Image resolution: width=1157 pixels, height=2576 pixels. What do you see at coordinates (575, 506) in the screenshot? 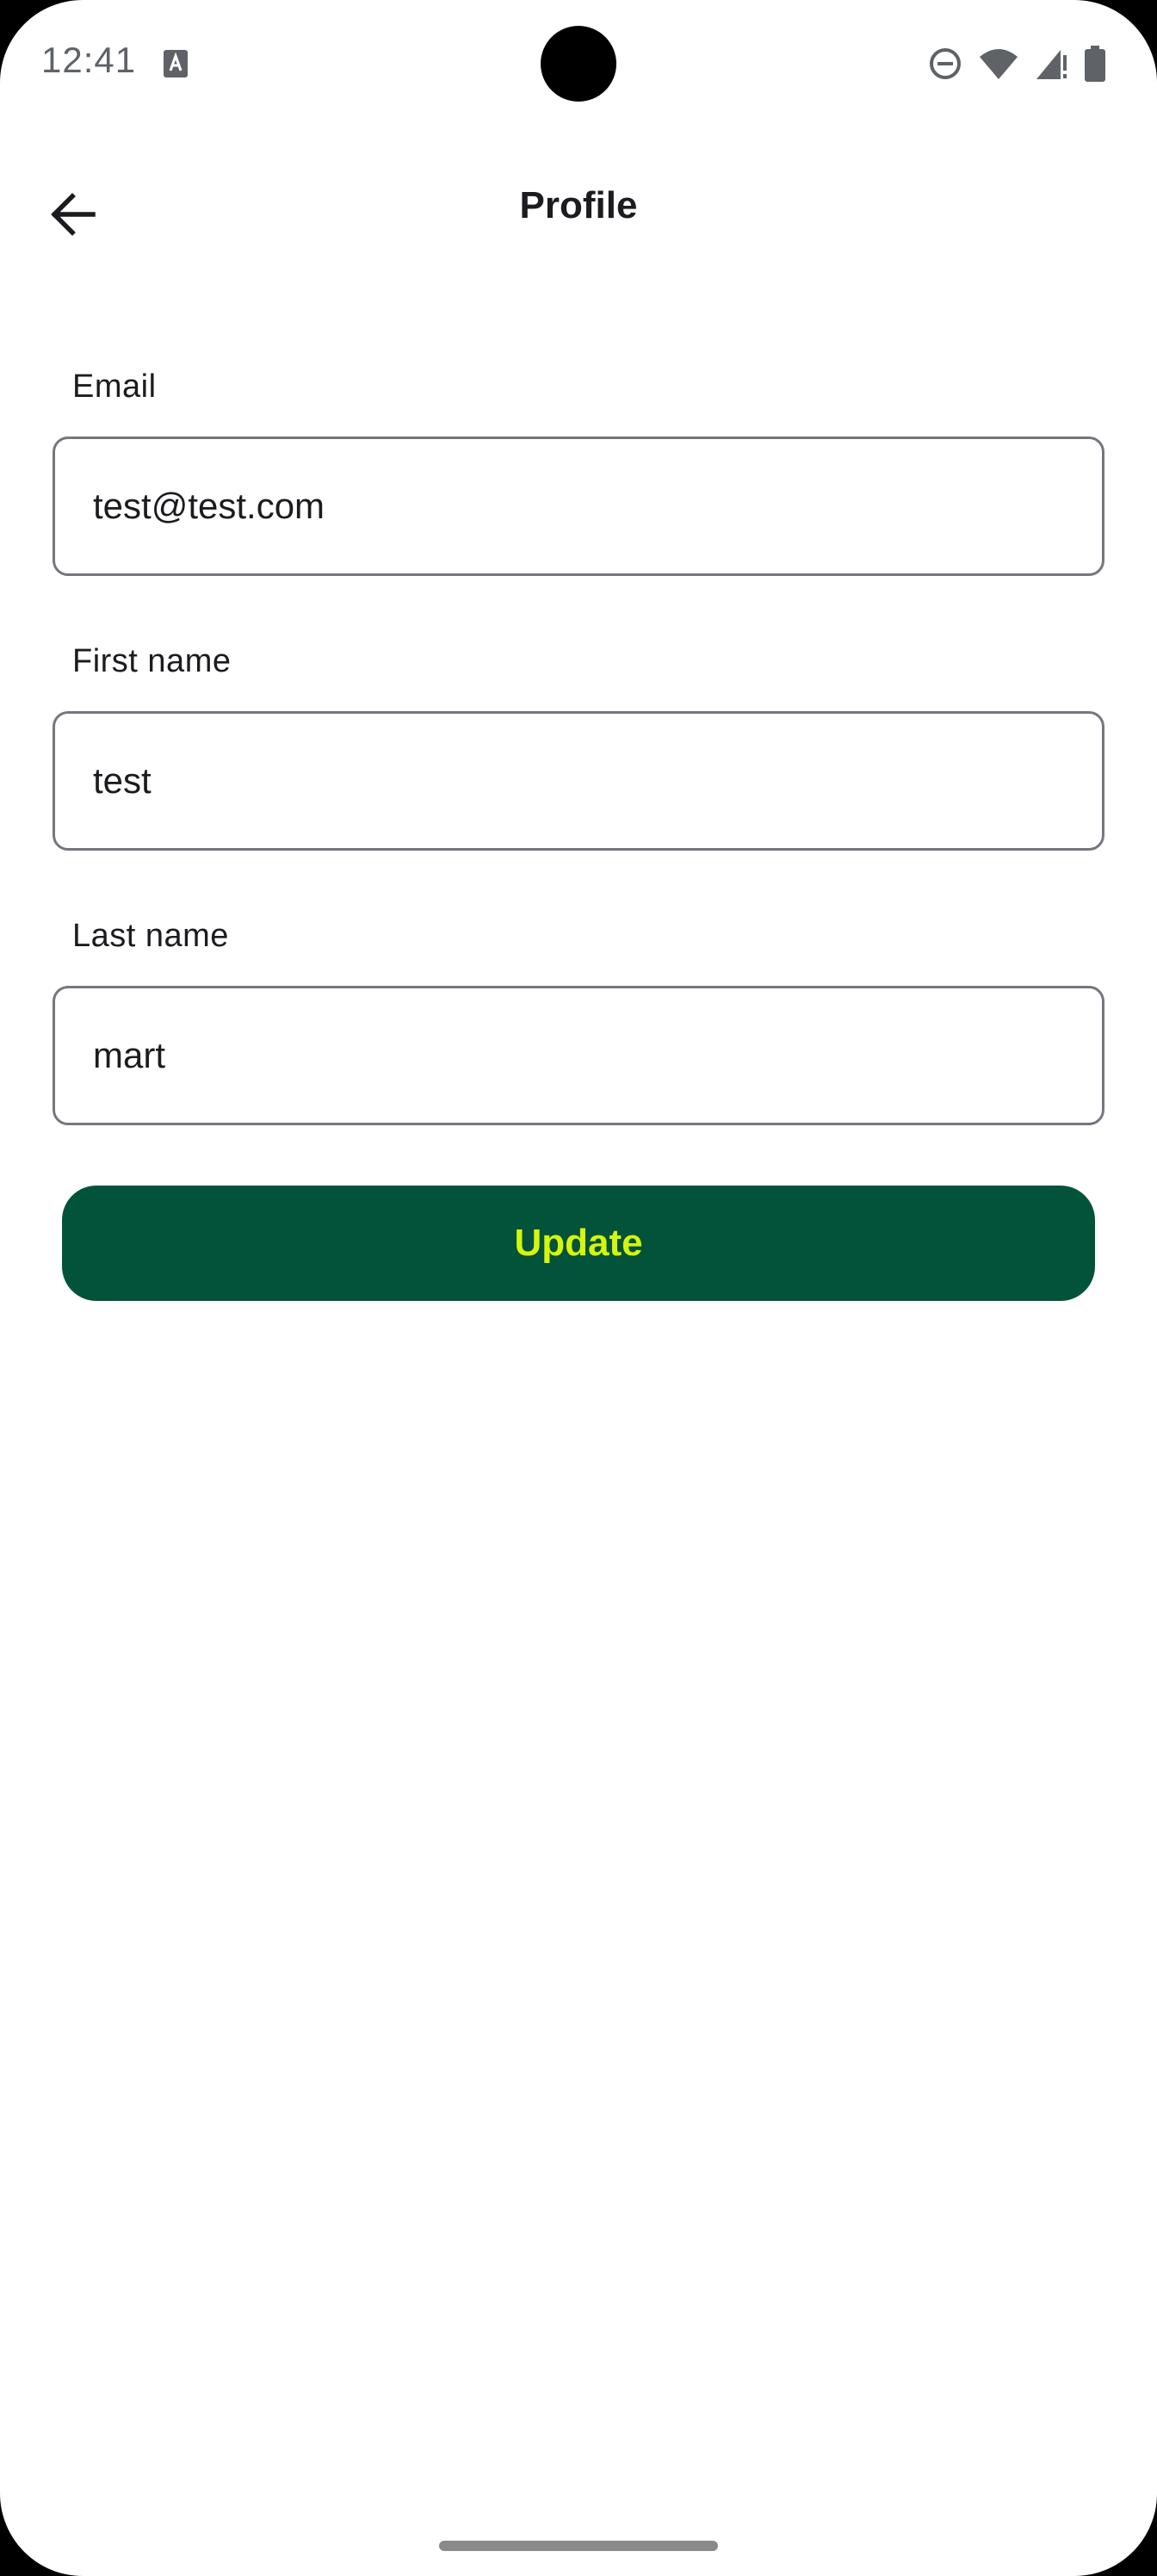
I see `email-input` at bounding box center [575, 506].